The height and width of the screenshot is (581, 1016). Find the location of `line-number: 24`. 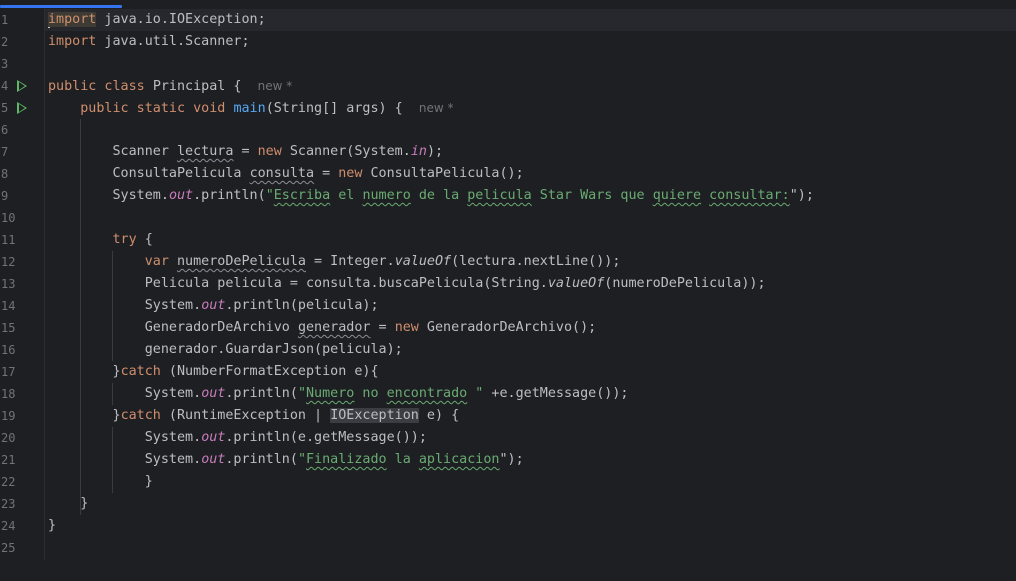

line-number: 24 is located at coordinates (8, 526).